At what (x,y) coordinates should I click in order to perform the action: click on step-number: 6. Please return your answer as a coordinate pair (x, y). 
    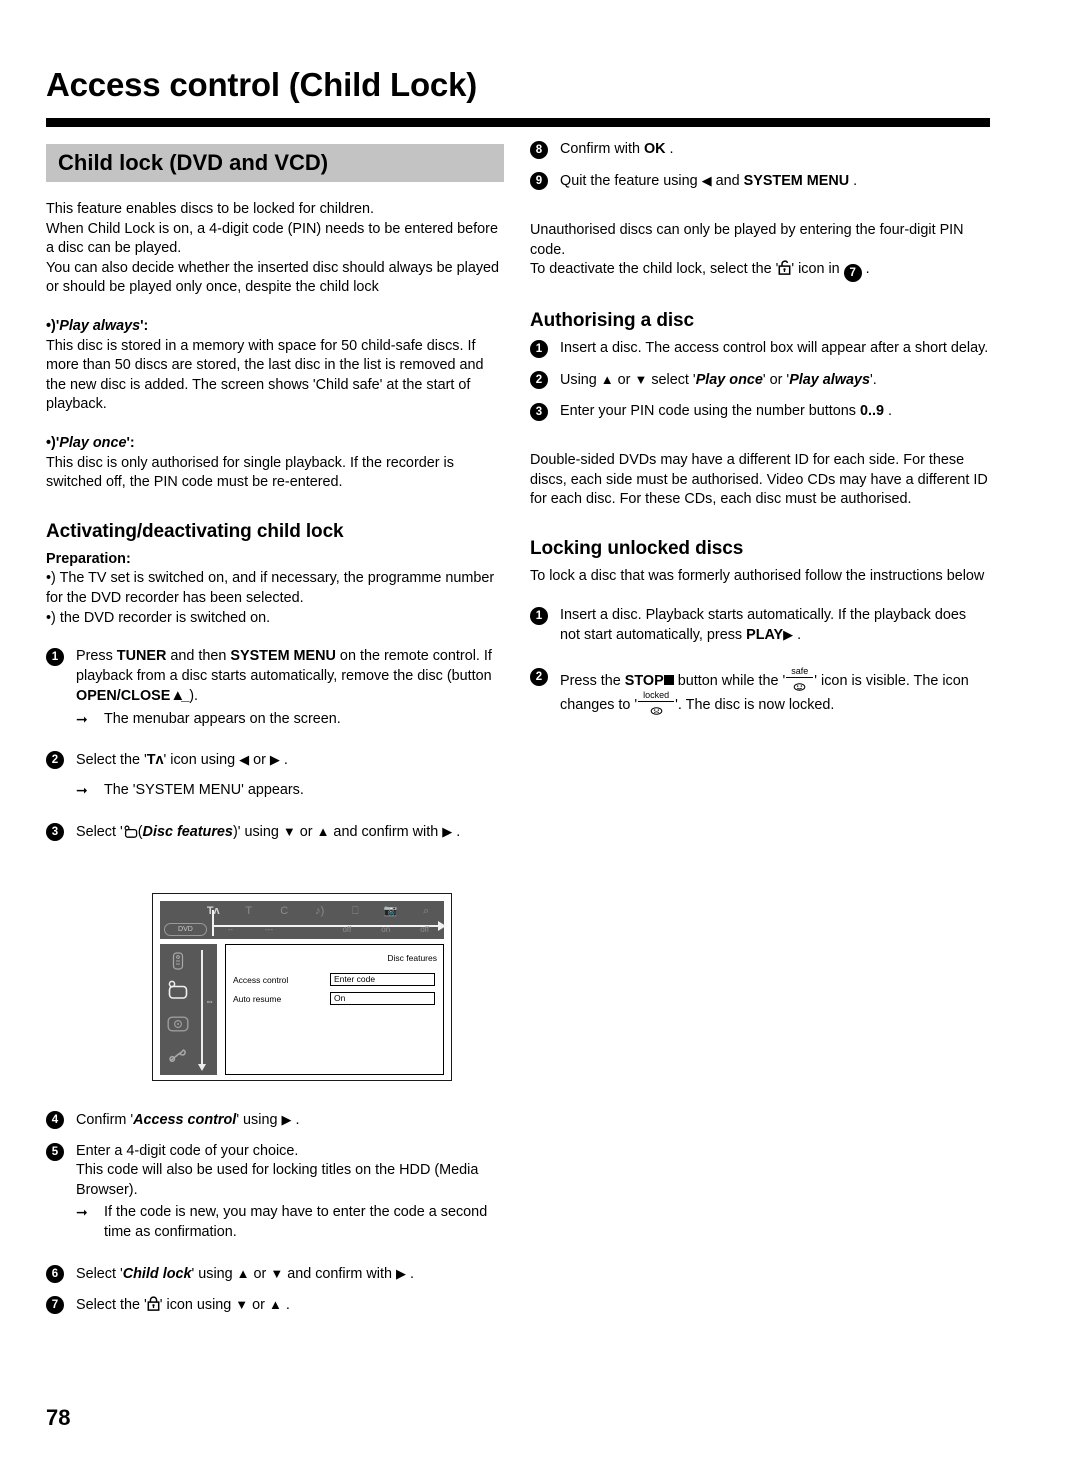
    Looking at the image, I should click on (55, 1273).